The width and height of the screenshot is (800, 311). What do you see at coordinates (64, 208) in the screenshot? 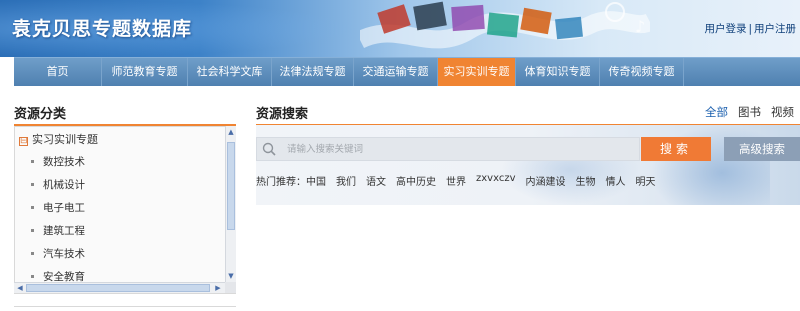
I see `tree-item-label: 电子电工` at bounding box center [64, 208].